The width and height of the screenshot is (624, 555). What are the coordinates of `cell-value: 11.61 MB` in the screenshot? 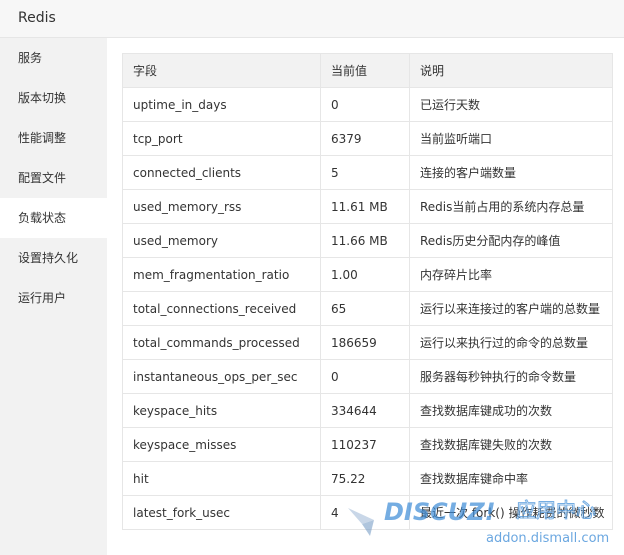 It's located at (365, 206).